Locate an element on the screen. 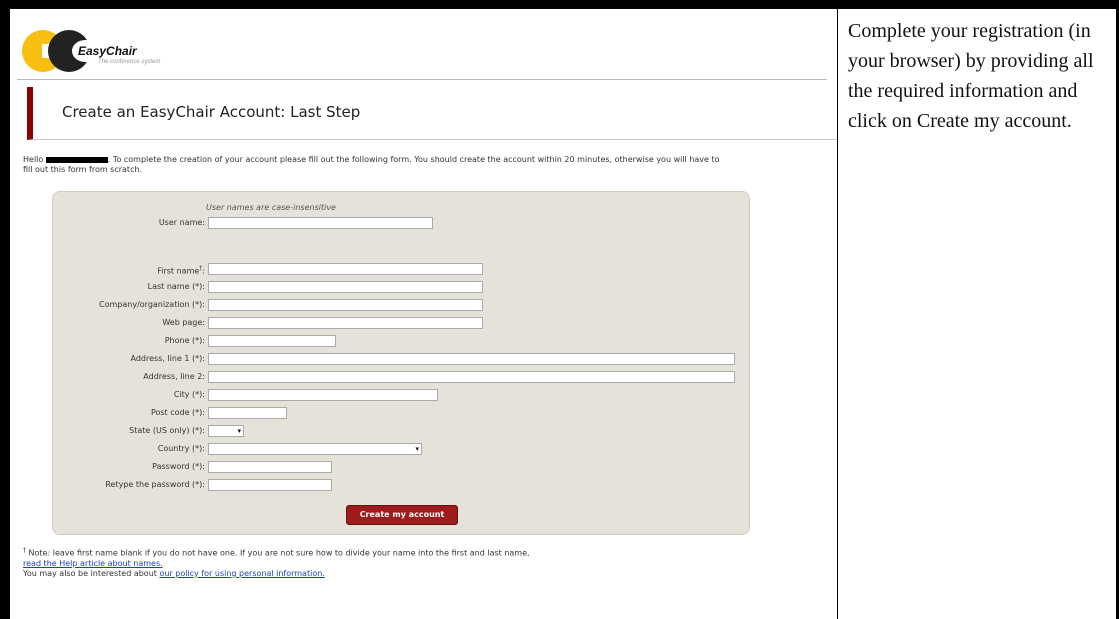 The width and height of the screenshot is (1119, 619). address-line2-input is located at coordinates (471, 377).